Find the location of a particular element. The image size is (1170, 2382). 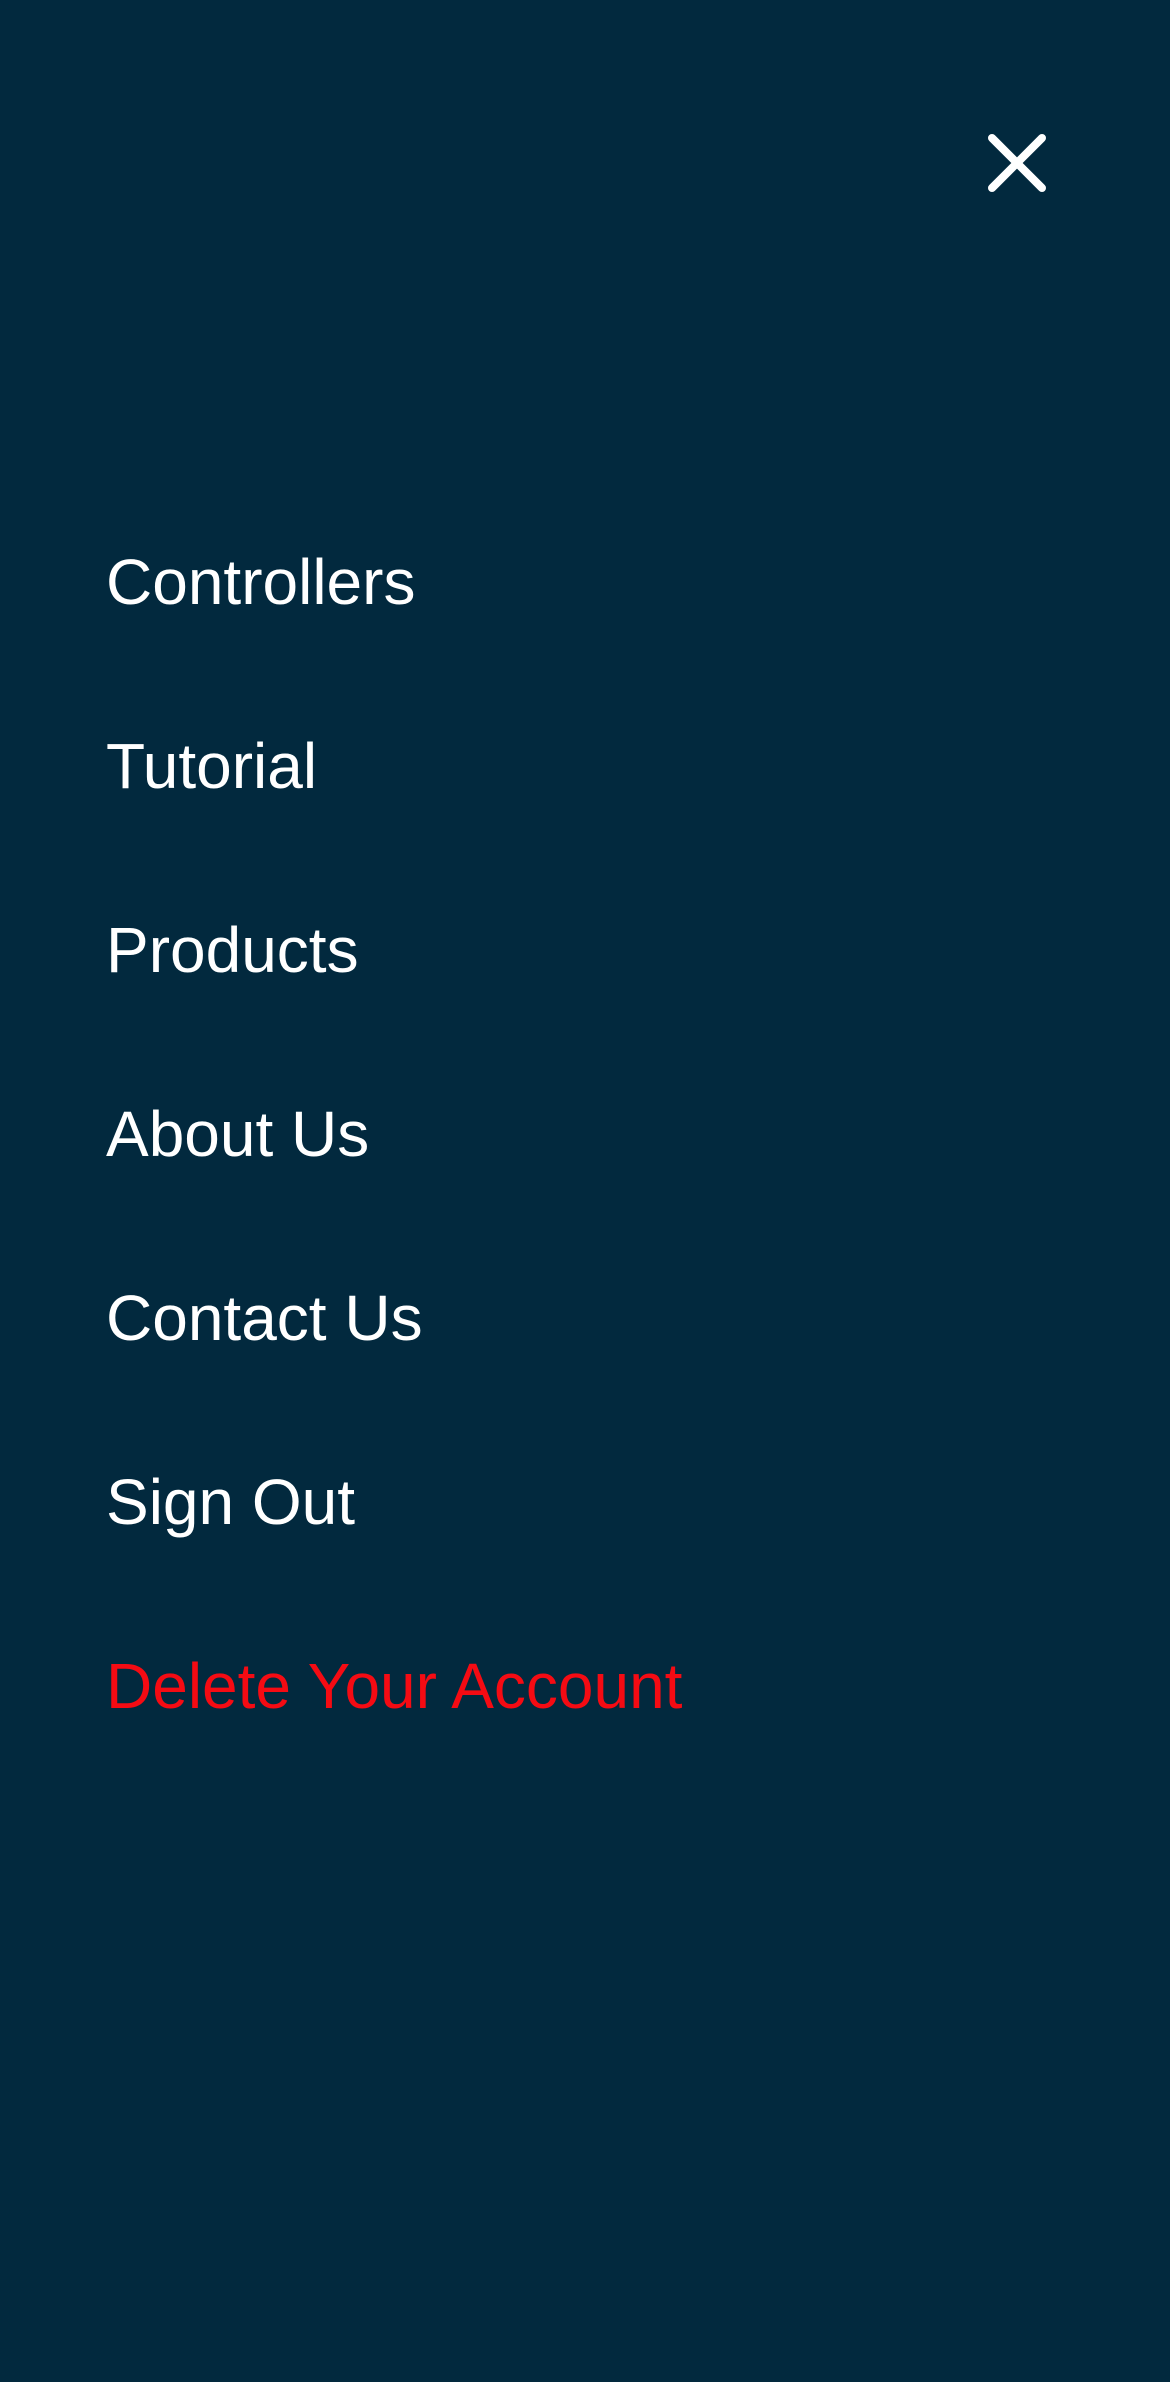

menu-item-about-us: About Us is located at coordinates (237, 1134).